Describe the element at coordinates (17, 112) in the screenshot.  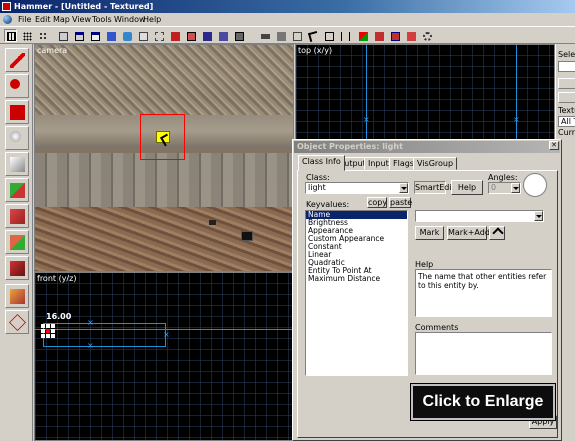
I see `camera-tool-button` at that location.